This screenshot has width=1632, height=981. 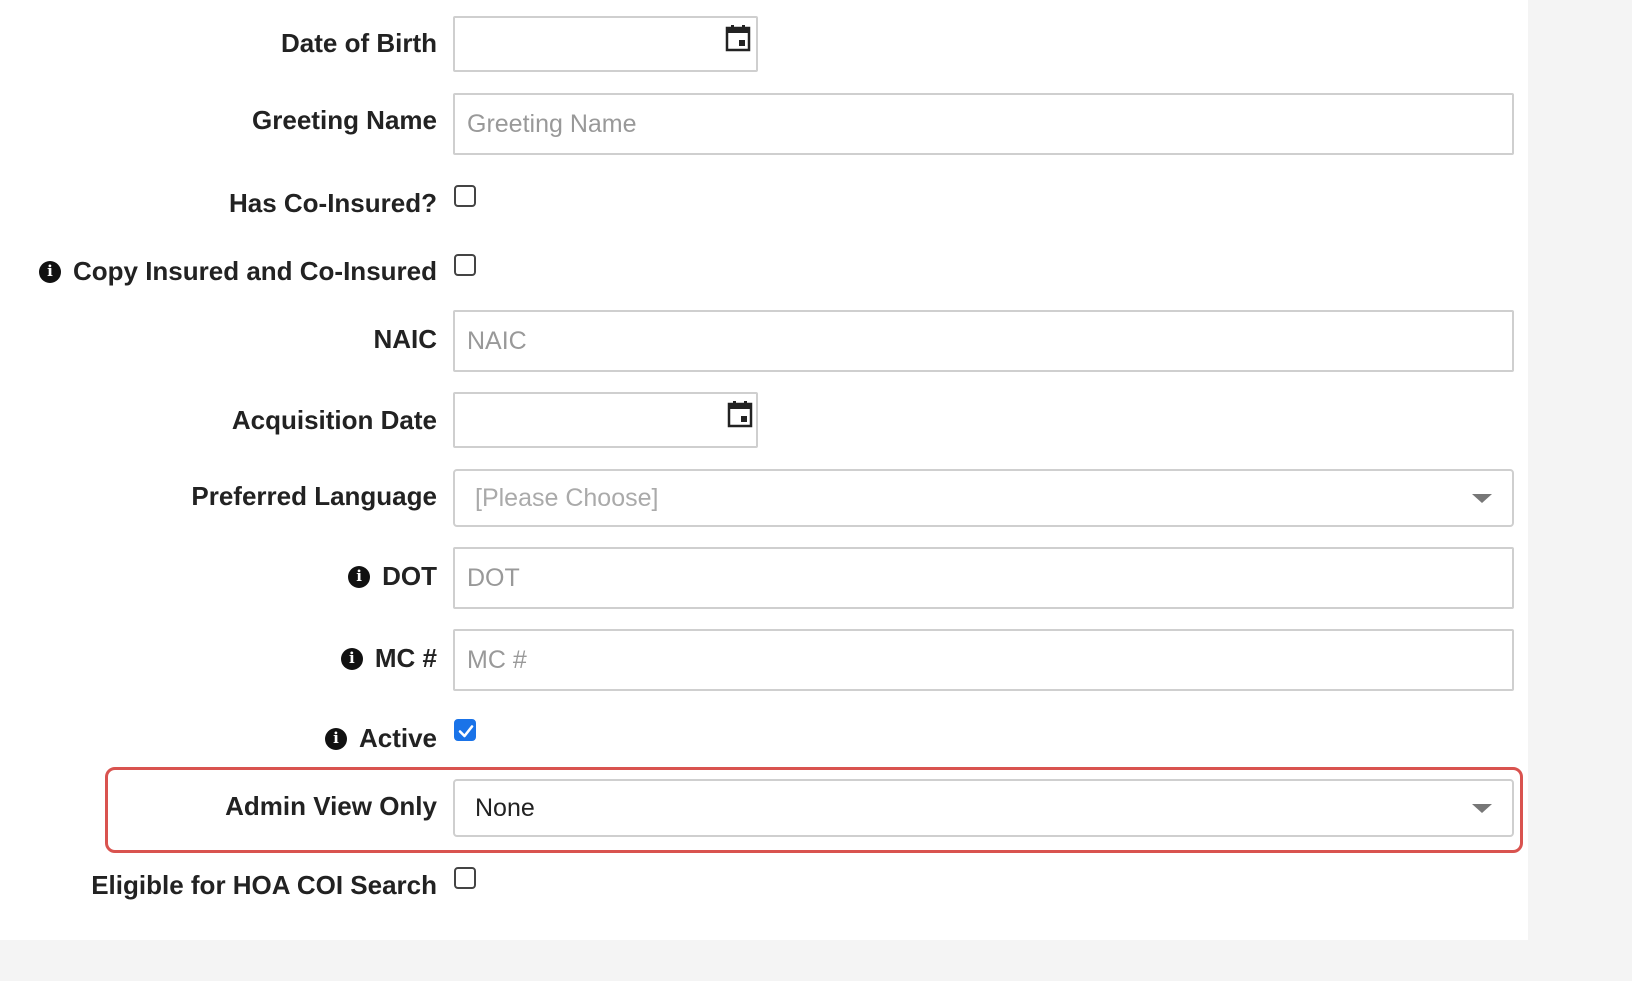 What do you see at coordinates (605, 420) in the screenshot?
I see `acquisition-date-input` at bounding box center [605, 420].